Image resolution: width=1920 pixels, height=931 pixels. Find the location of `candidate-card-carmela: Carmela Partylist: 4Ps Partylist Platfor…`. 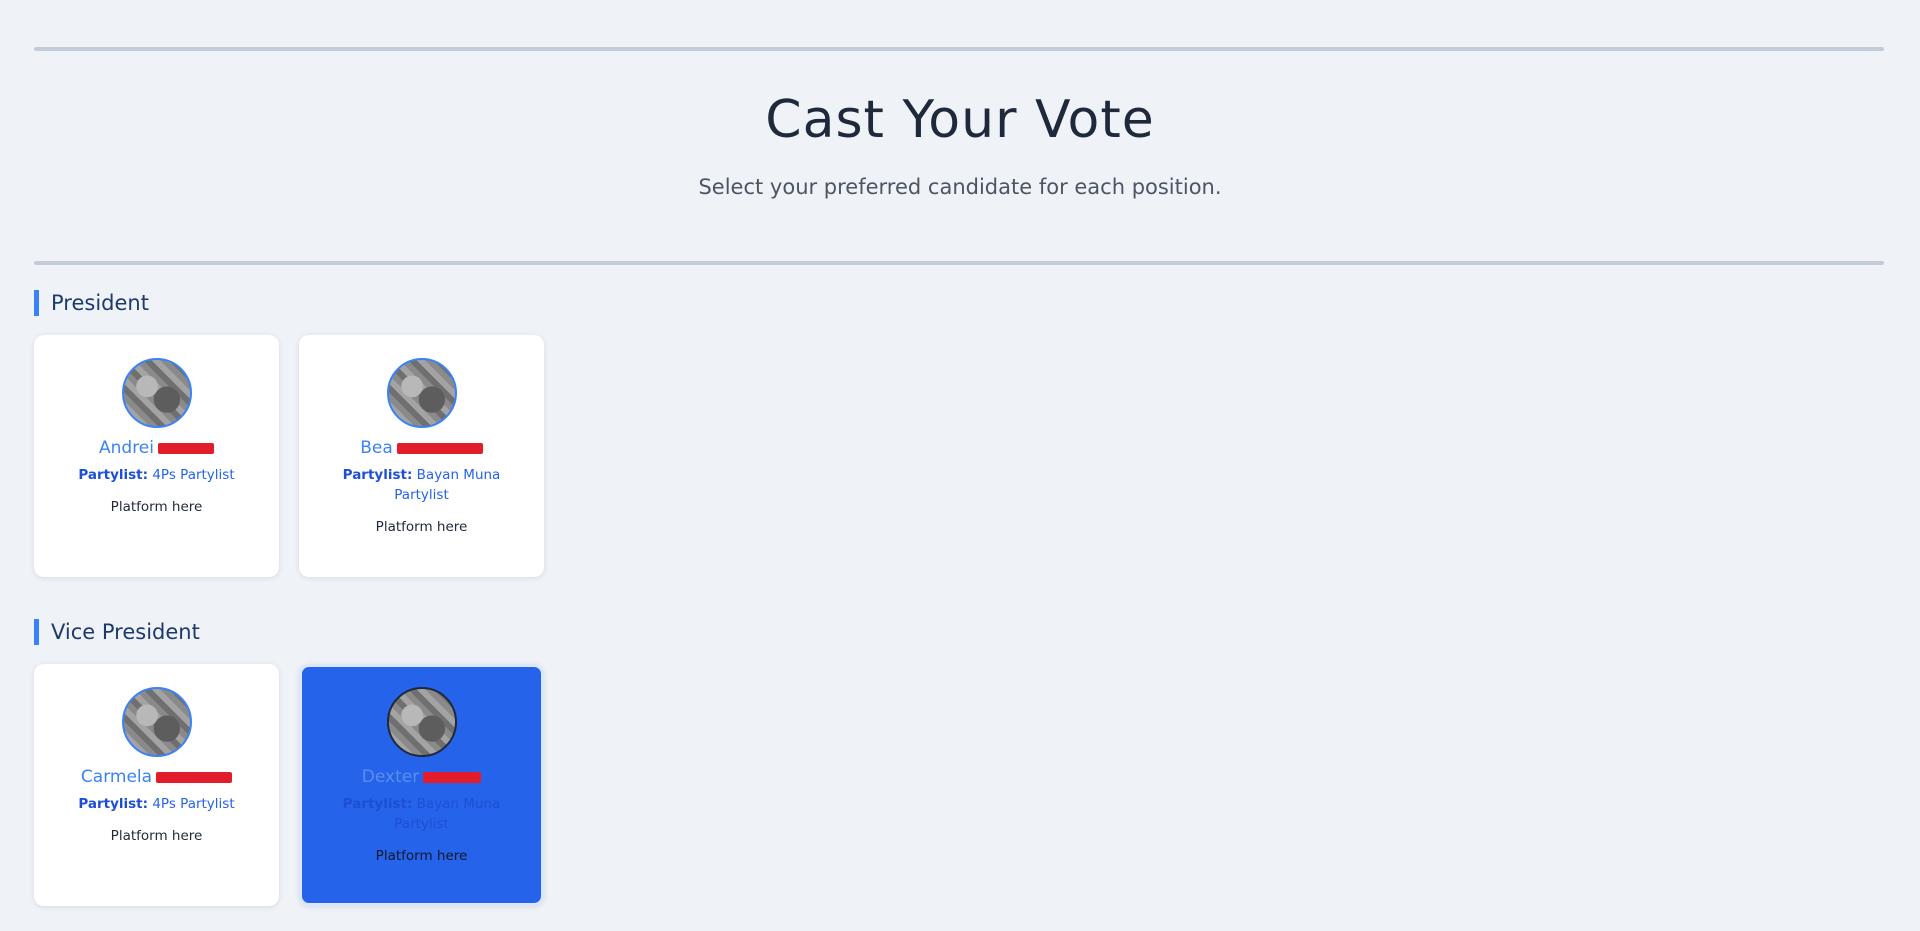

candidate-card-carmela: Carmela Partylist: 4Ps Partylist Platfor… is located at coordinates (156, 785).